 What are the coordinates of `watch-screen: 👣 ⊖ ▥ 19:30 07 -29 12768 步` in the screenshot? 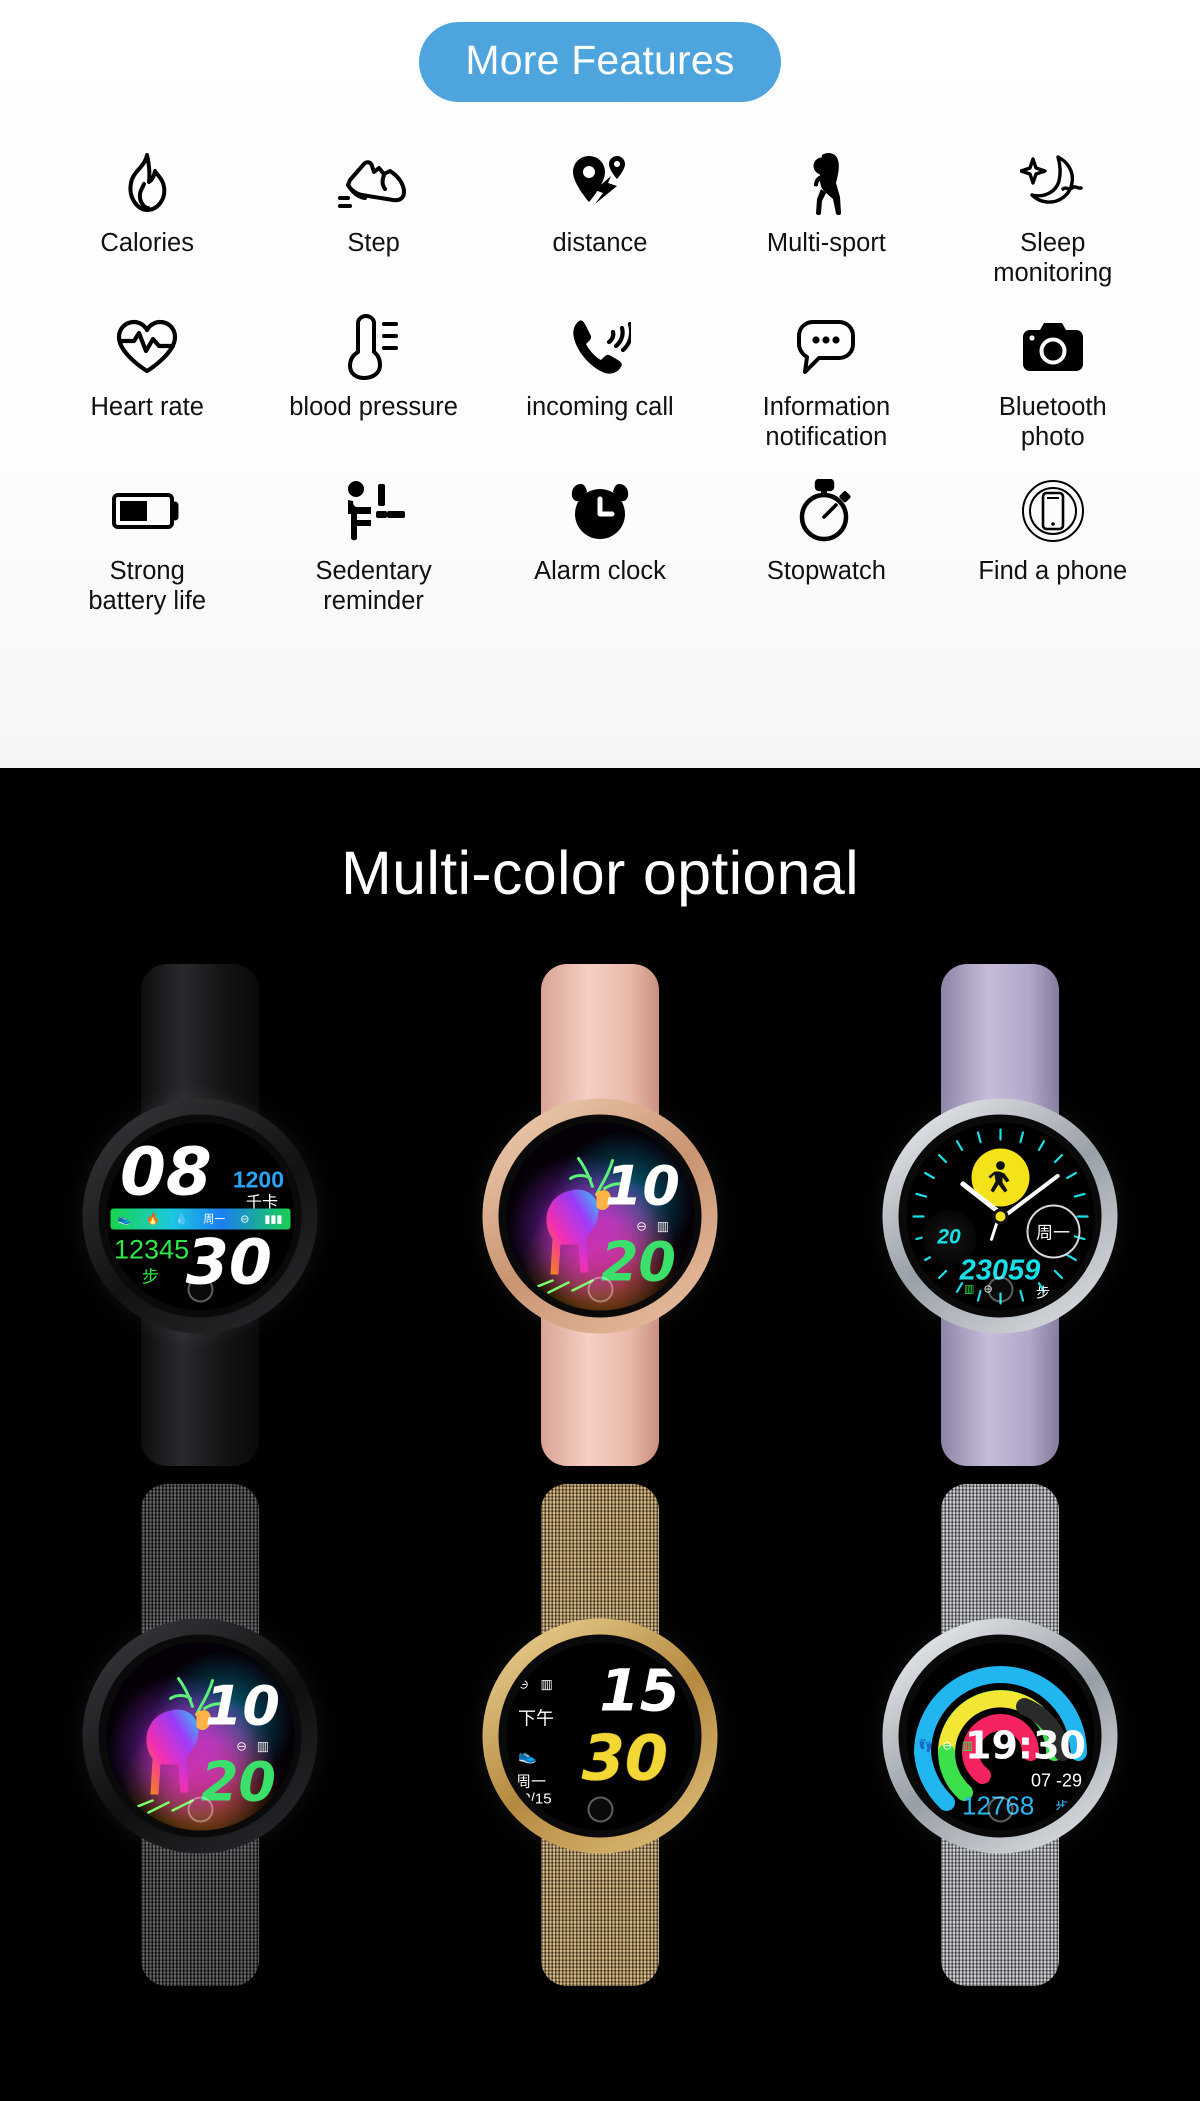 It's located at (1000, 1736).